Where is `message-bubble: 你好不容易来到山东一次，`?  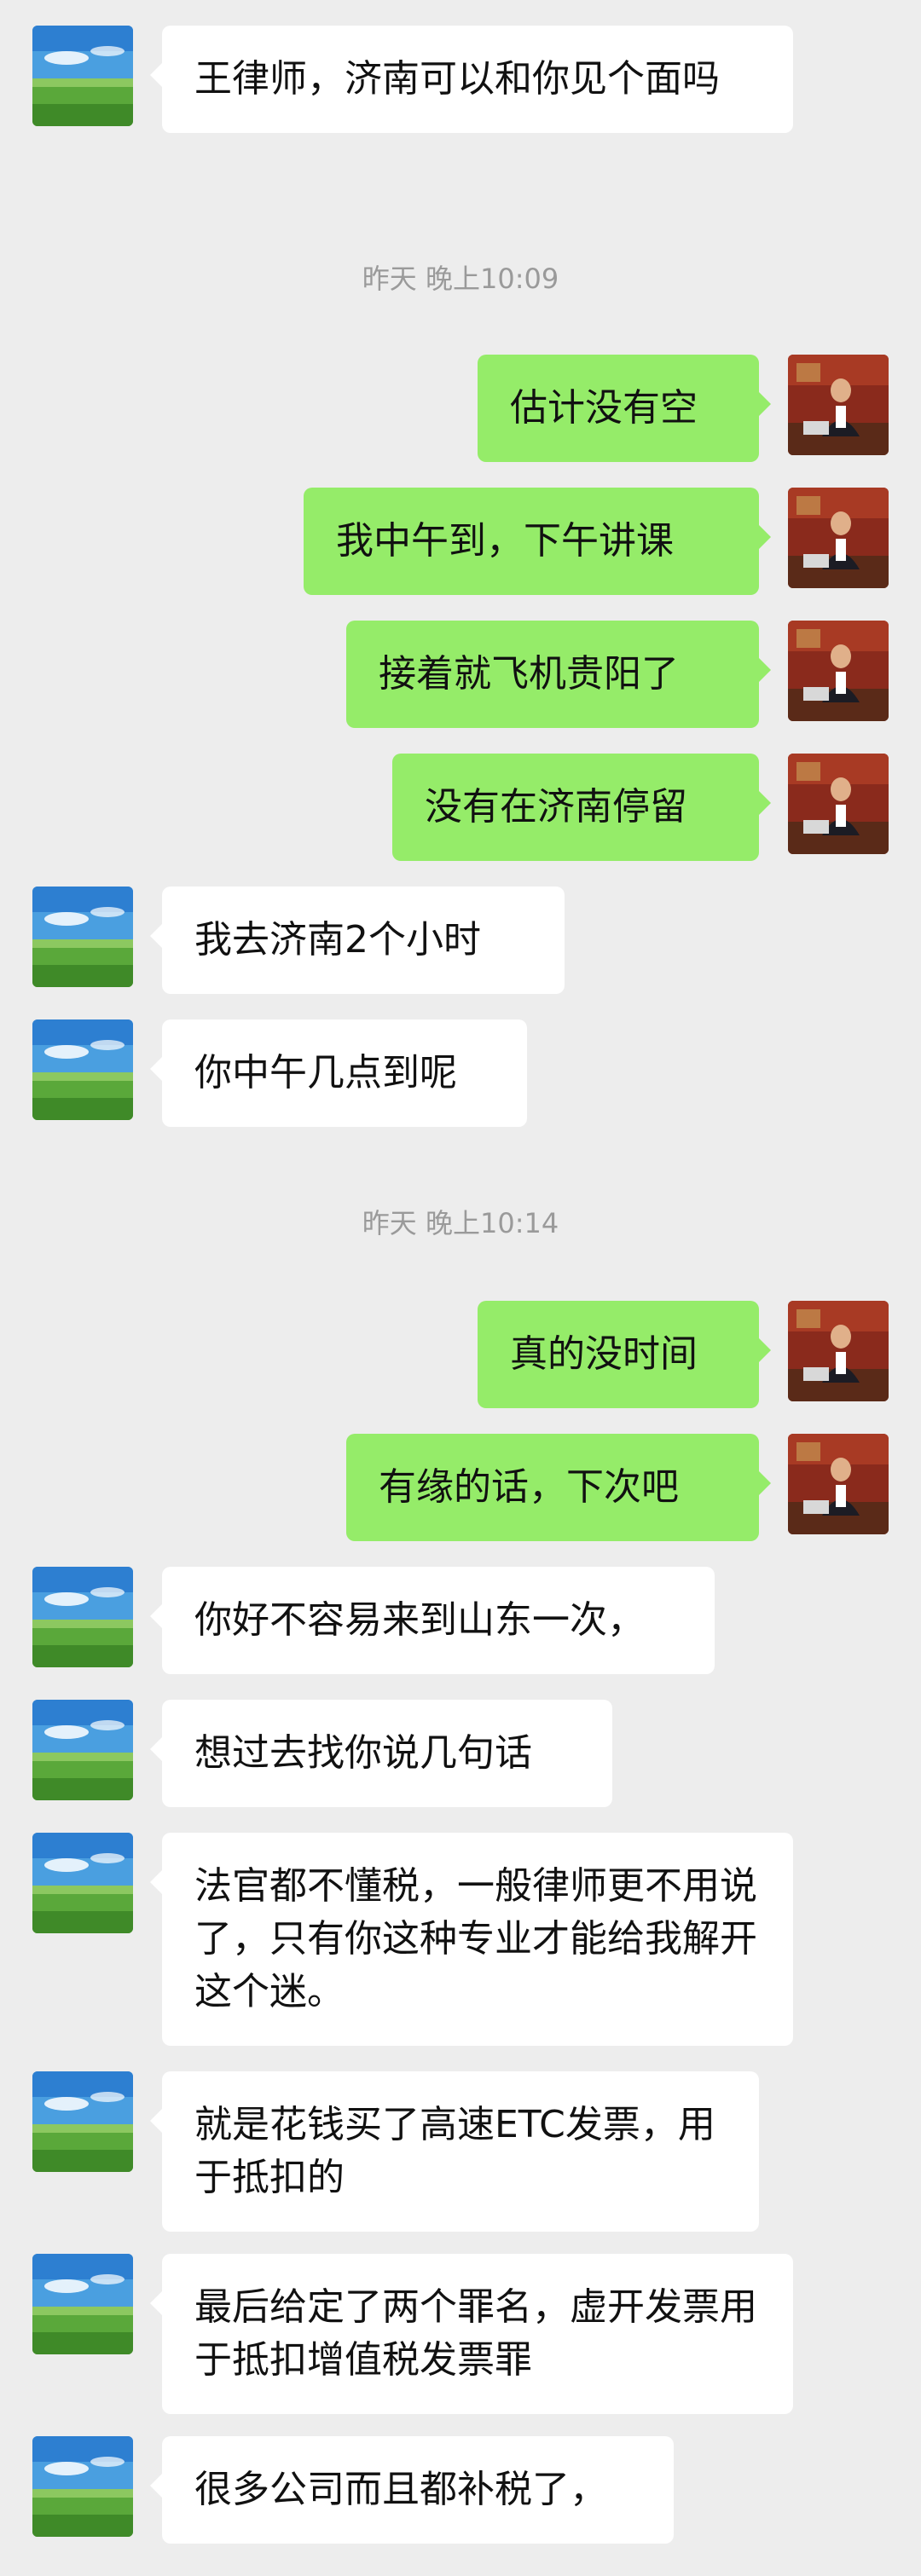
message-bubble: 你好不容易来到山东一次， is located at coordinates (433, 1620).